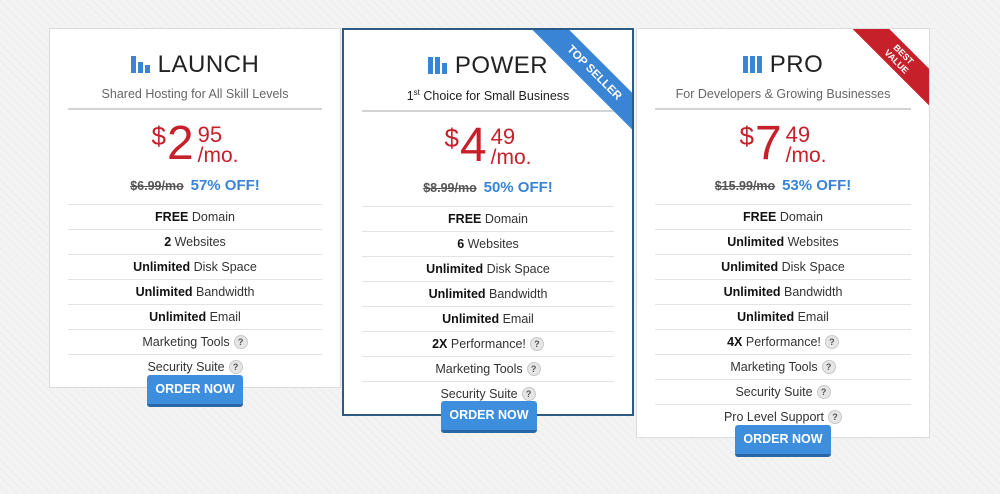 The height and width of the screenshot is (494, 1000). Describe the element at coordinates (783, 441) in the screenshot. I see `order-now-button-pro: ORDER NOW` at that location.